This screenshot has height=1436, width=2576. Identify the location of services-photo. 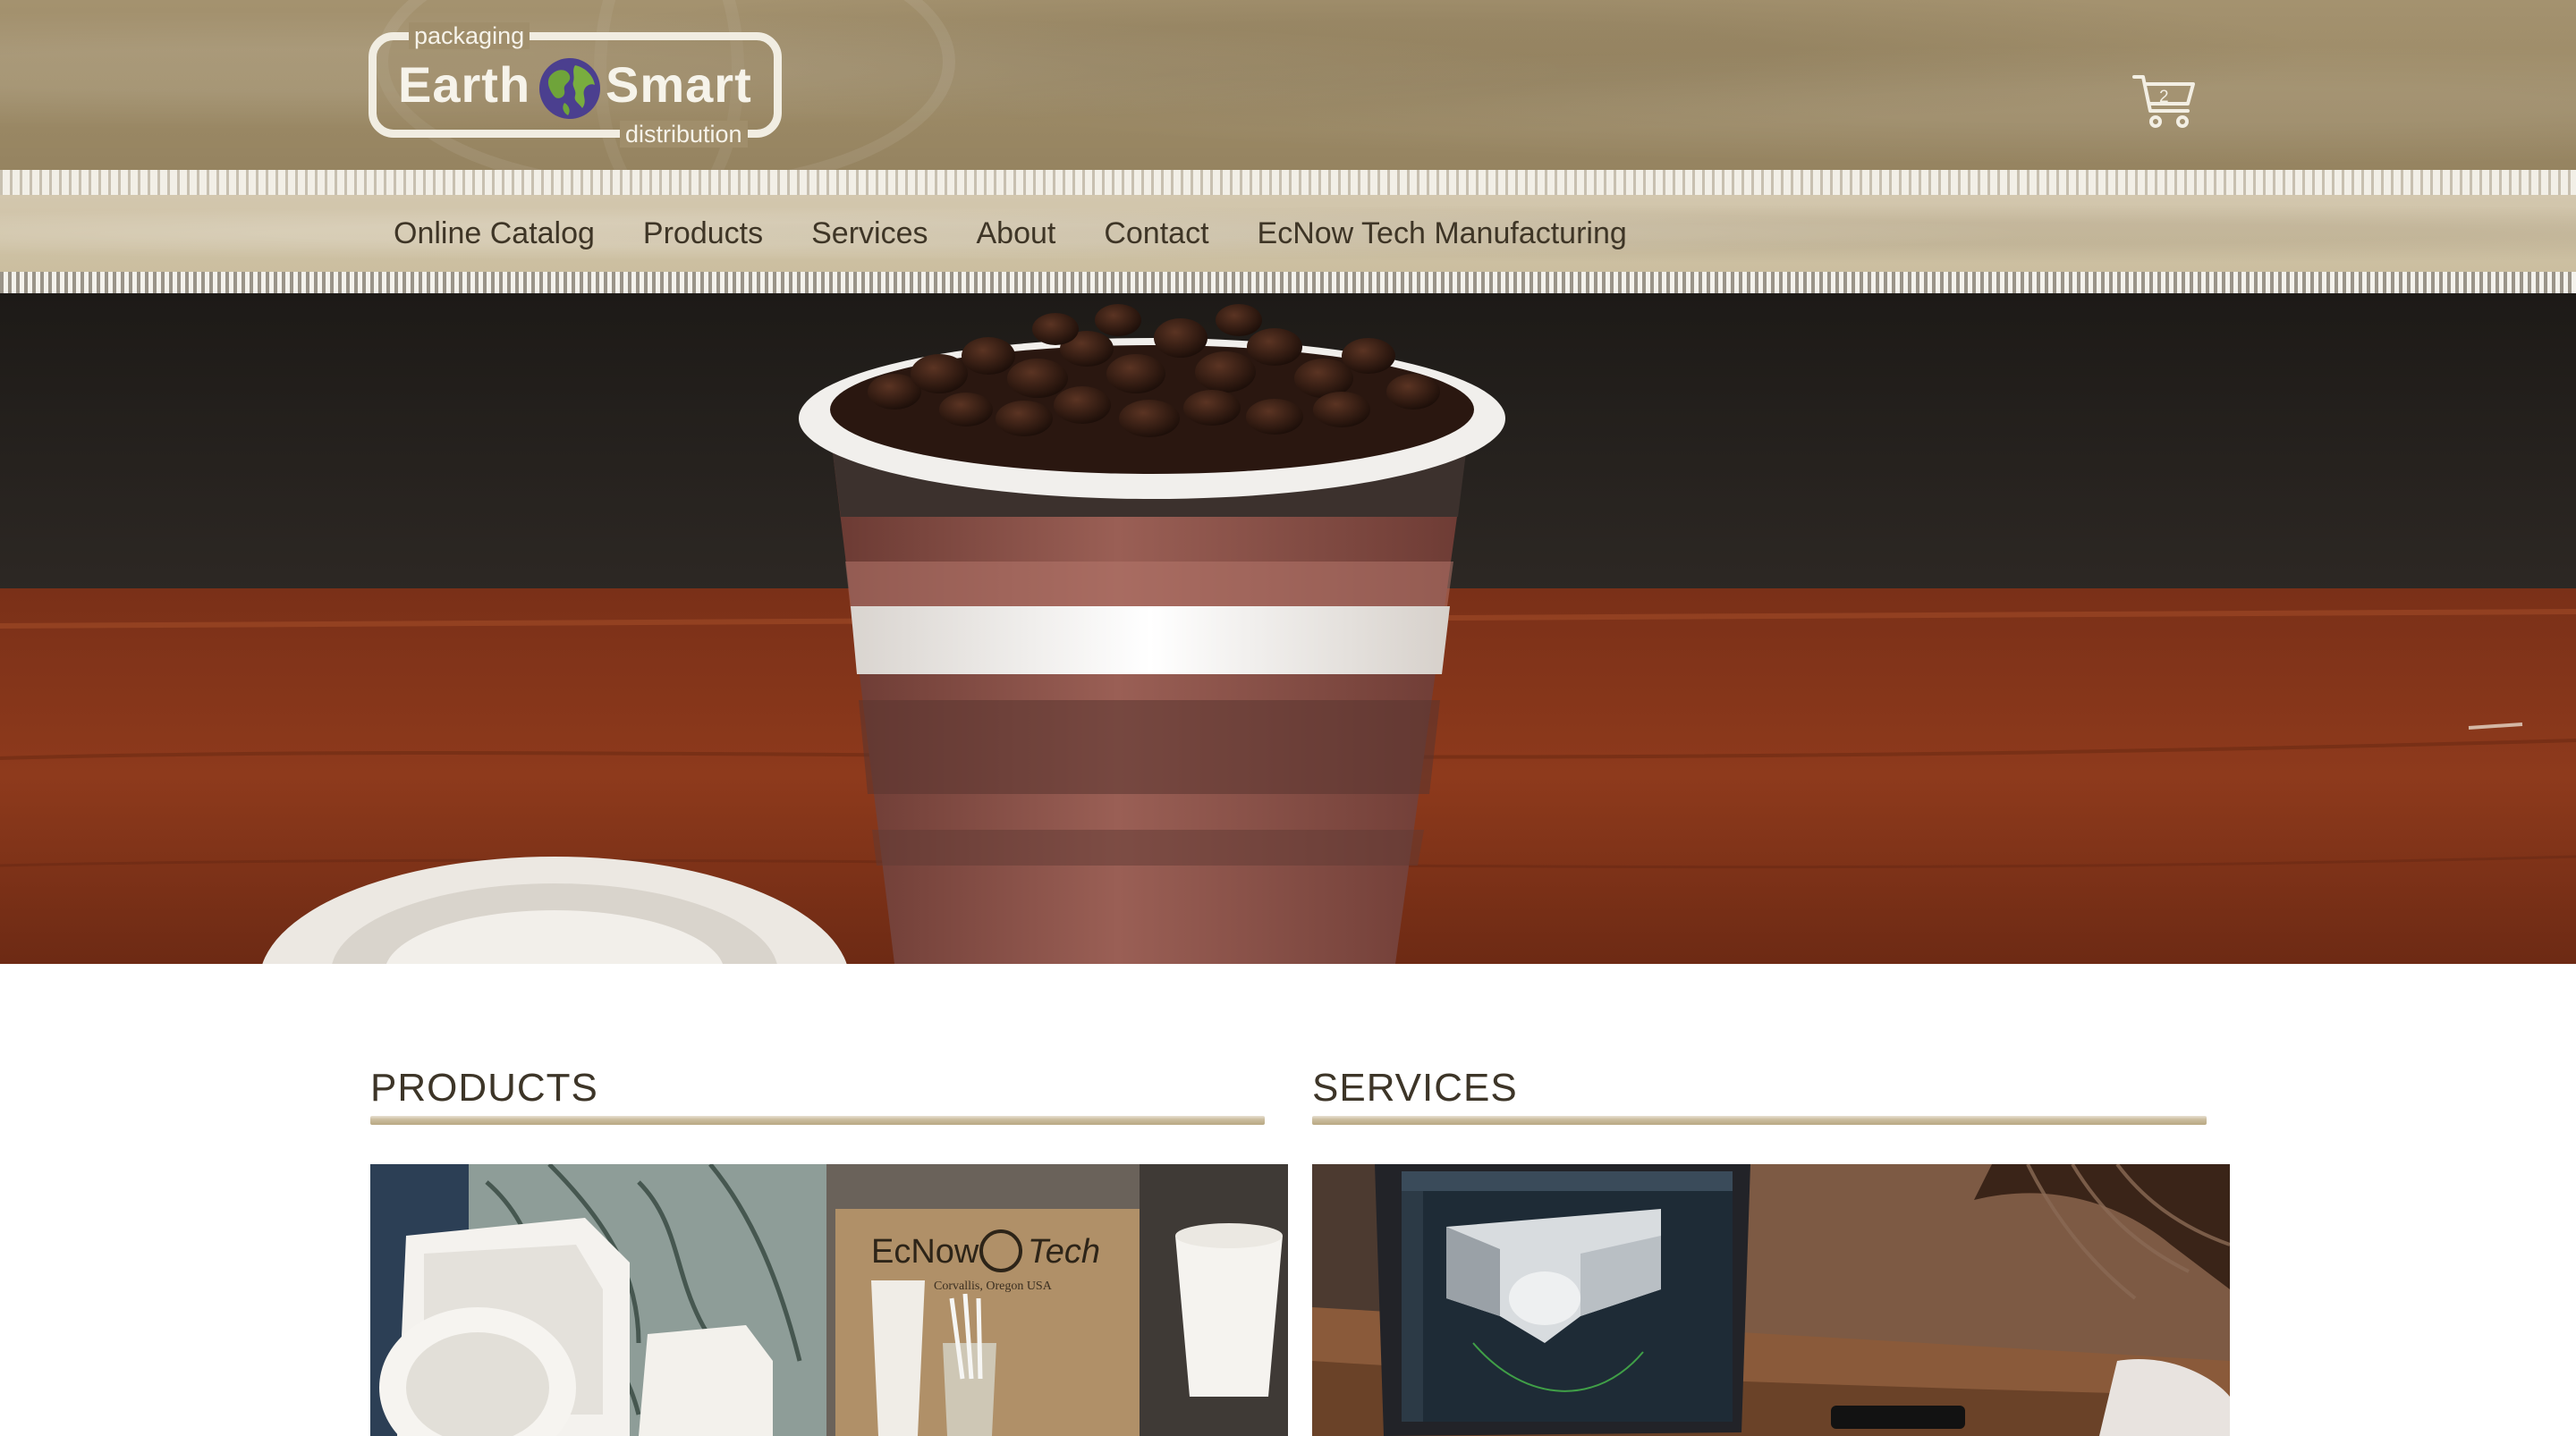
(1771, 1300).